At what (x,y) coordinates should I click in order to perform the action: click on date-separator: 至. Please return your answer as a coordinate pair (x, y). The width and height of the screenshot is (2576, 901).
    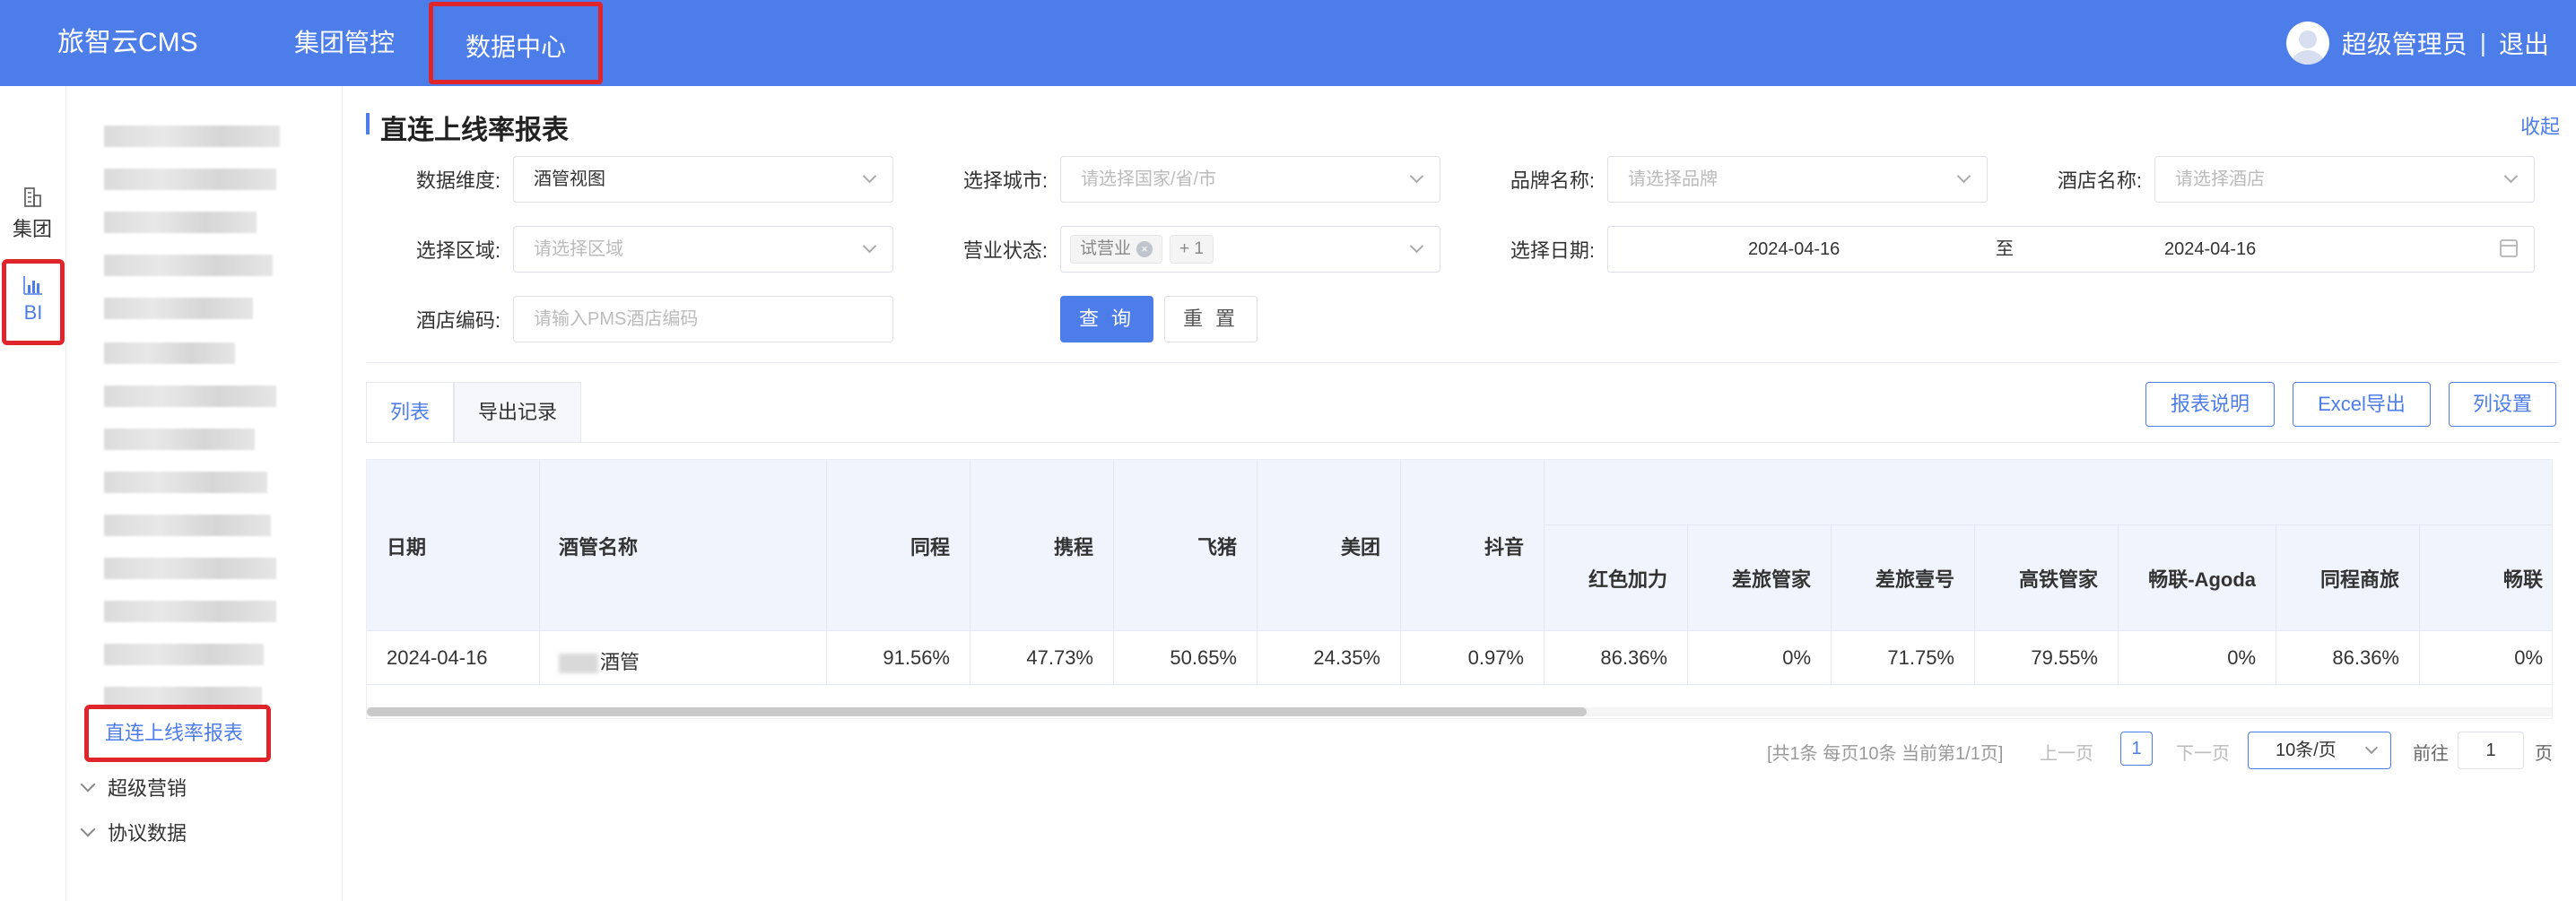
    Looking at the image, I should click on (2005, 249).